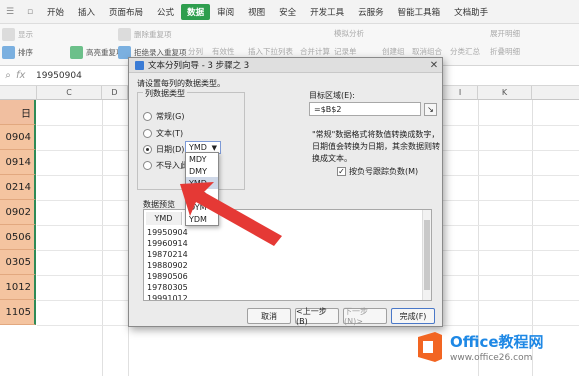  Describe the element at coordinates (18, 93) in the screenshot. I see `column-header-b` at that location.